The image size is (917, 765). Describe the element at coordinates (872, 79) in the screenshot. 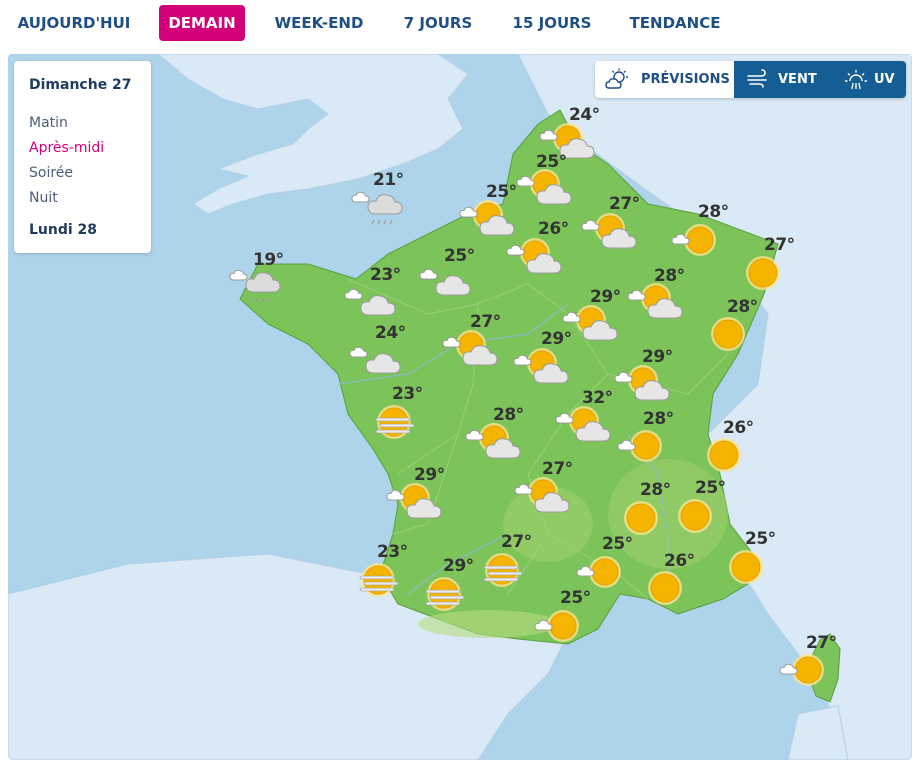

I see `layer-uv-button: UV` at that location.